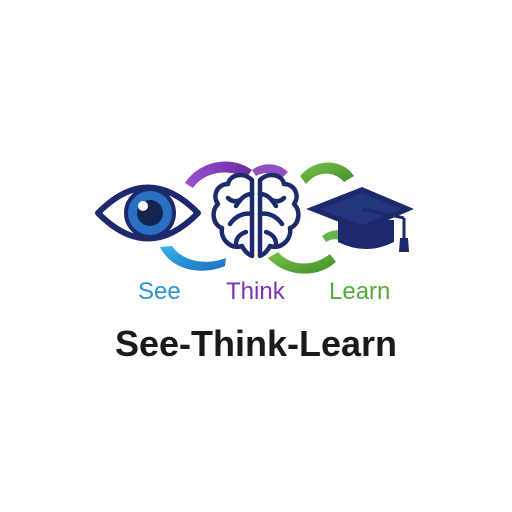  Describe the element at coordinates (148, 213) in the screenshot. I see `eye-icon` at that location.